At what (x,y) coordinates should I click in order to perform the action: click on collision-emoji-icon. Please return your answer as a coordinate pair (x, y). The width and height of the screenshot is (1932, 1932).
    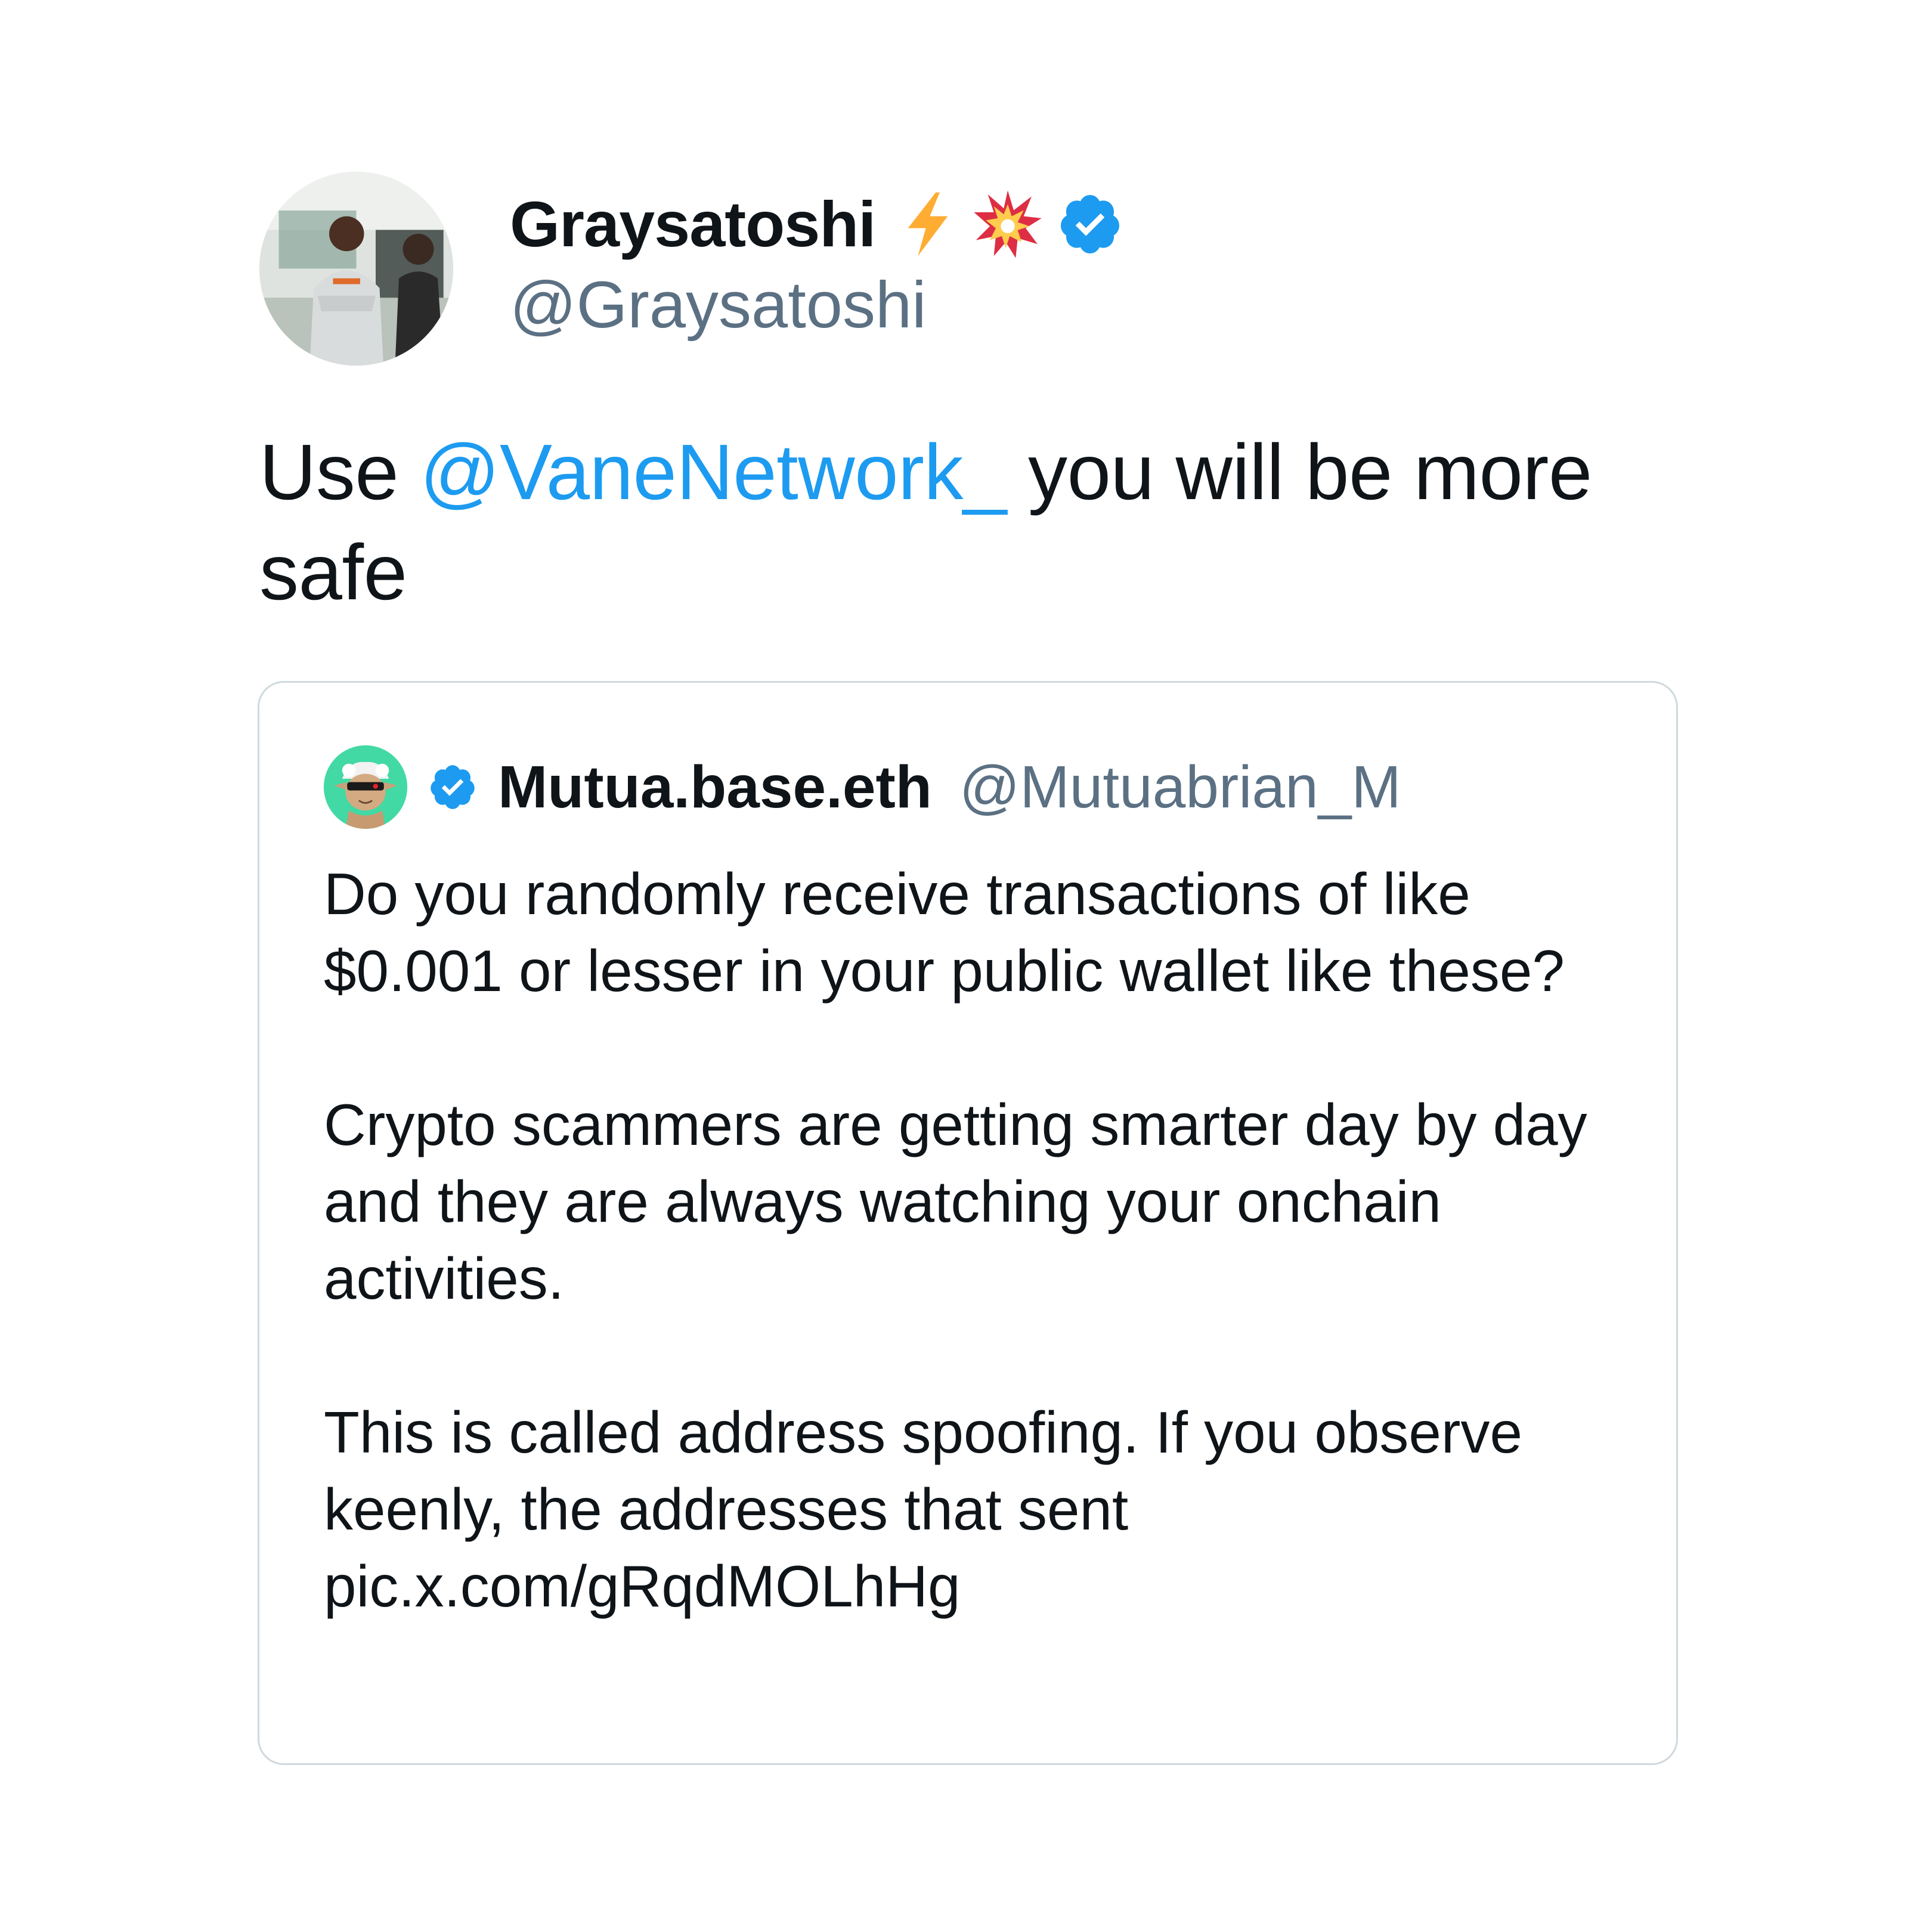
    Looking at the image, I should click on (1008, 224).